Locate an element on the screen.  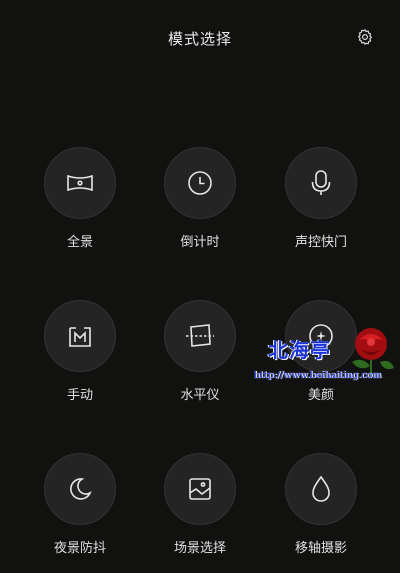
mode-scene-select: 场景选择 is located at coordinates (200, 513).